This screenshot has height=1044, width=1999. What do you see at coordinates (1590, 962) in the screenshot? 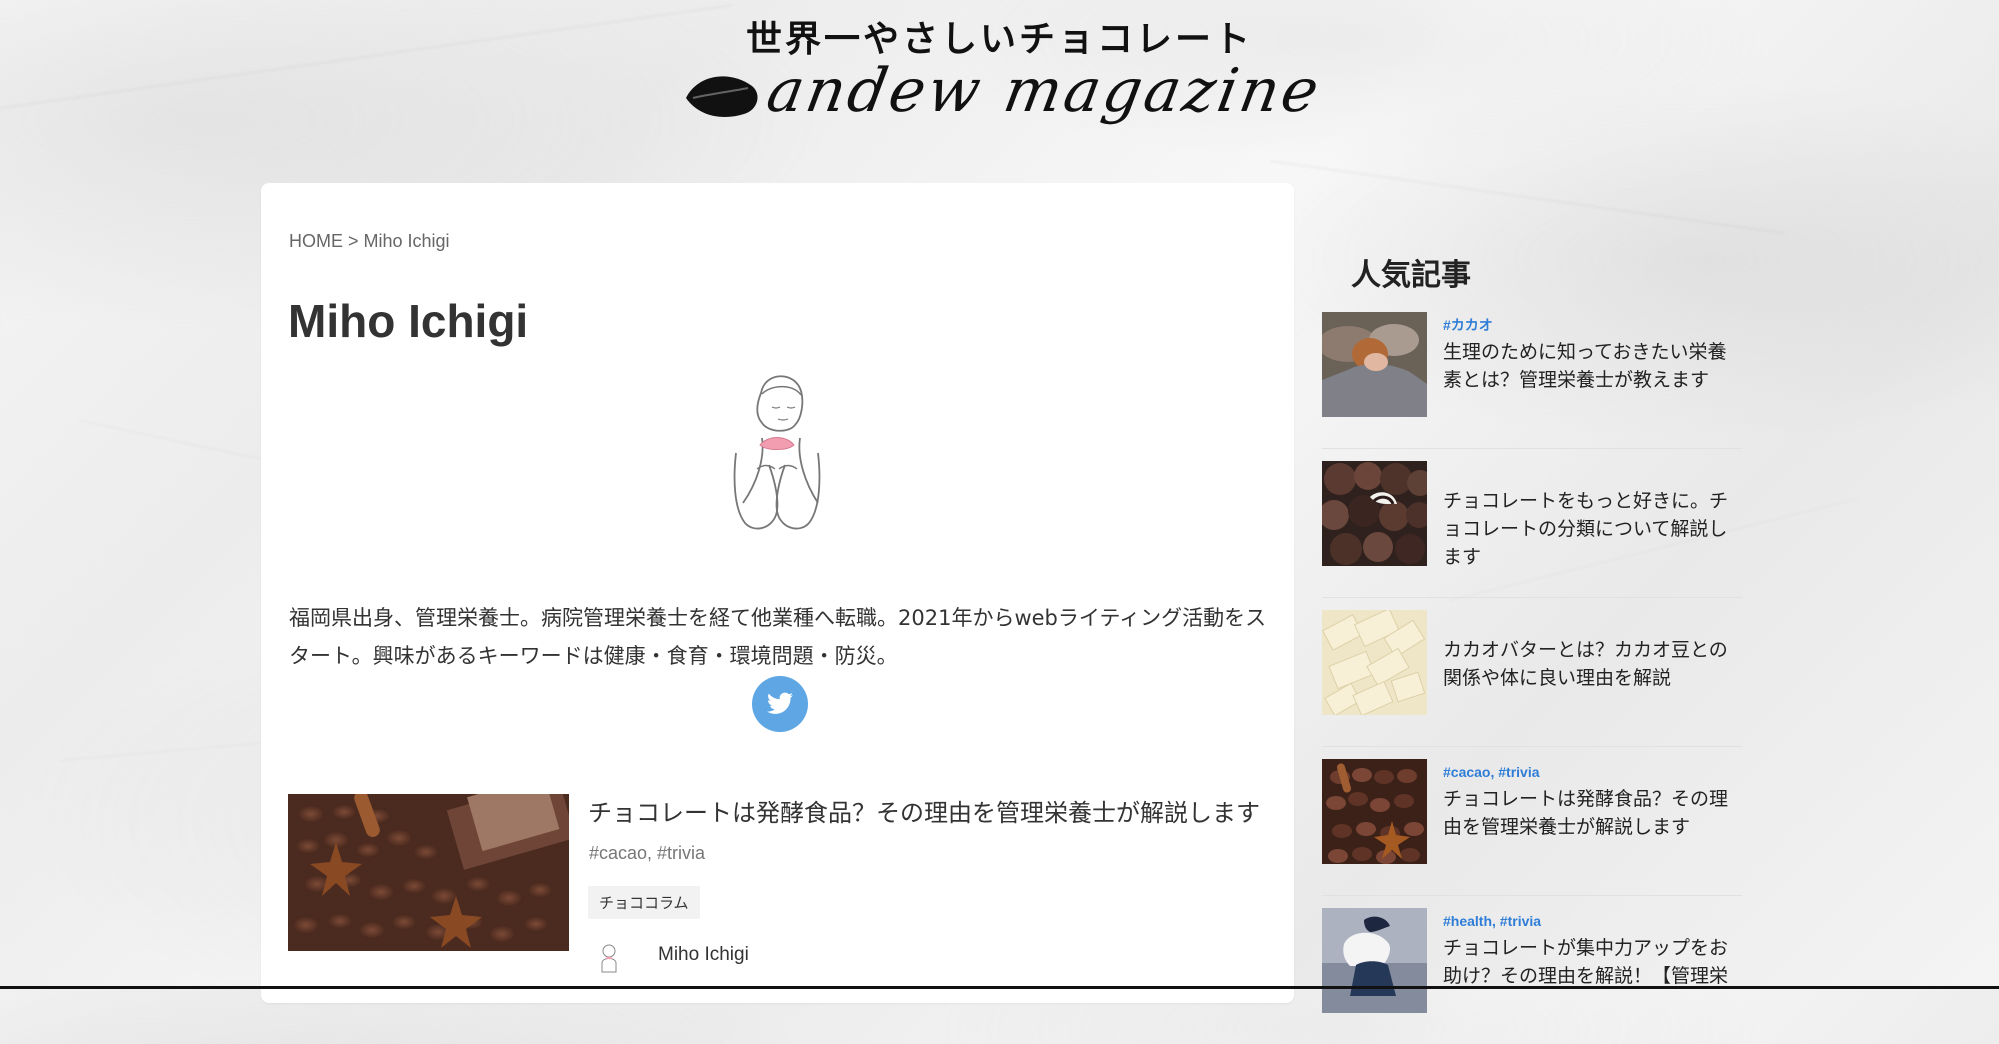
I see `popular-article-title: チョコレートが集中力アップをお助け？その理由を解説！【管理栄` at bounding box center [1590, 962].